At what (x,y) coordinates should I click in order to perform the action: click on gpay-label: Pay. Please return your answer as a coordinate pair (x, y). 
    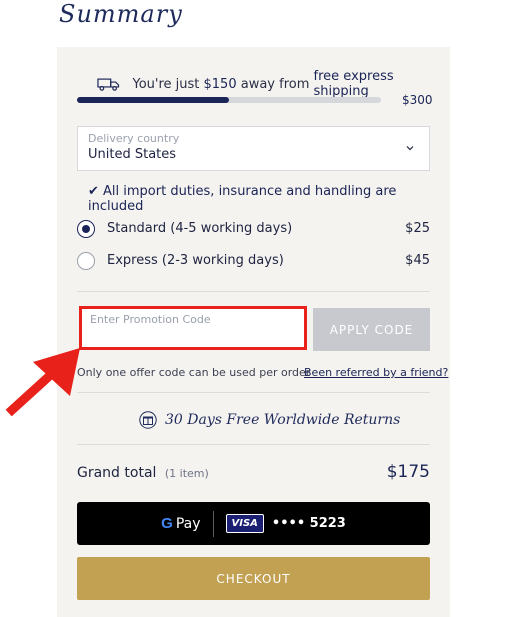
    Looking at the image, I should click on (188, 523).